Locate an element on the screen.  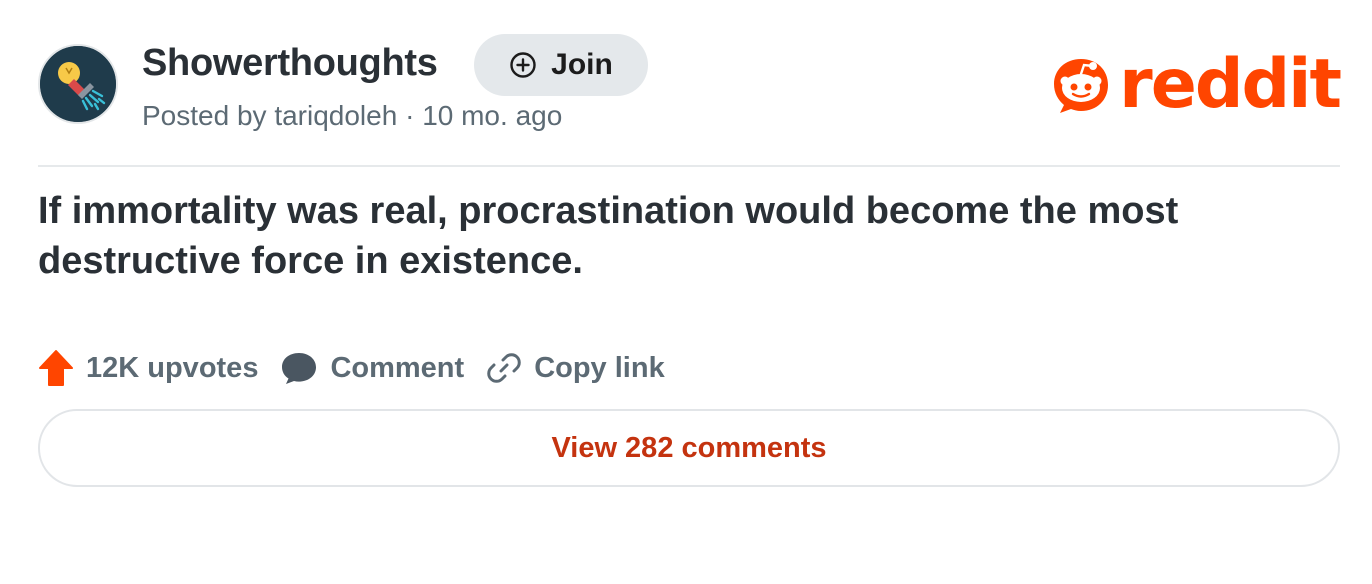
post-actions: 12K upvotes Comment Copy link is located at coordinates (362, 368).